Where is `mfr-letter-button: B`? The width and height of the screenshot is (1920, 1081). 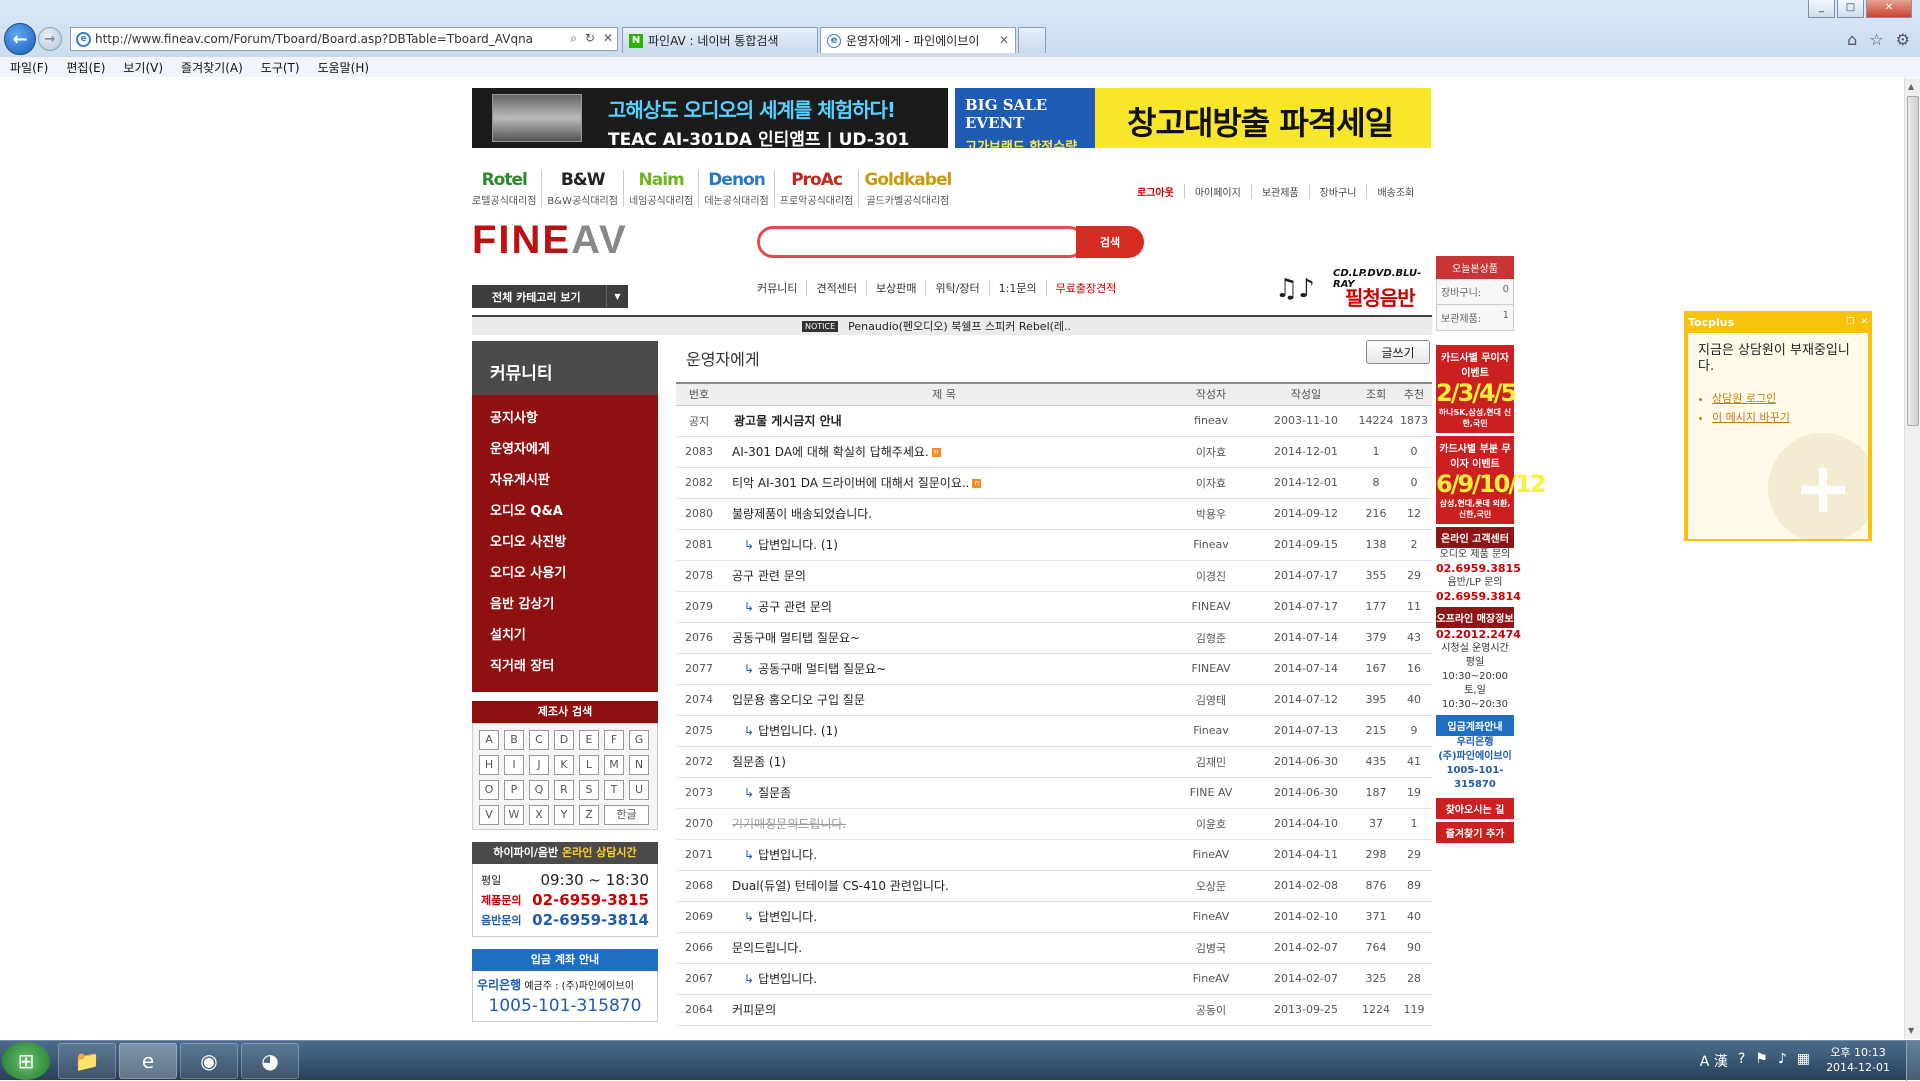
mfr-letter-button: B is located at coordinates (514, 740).